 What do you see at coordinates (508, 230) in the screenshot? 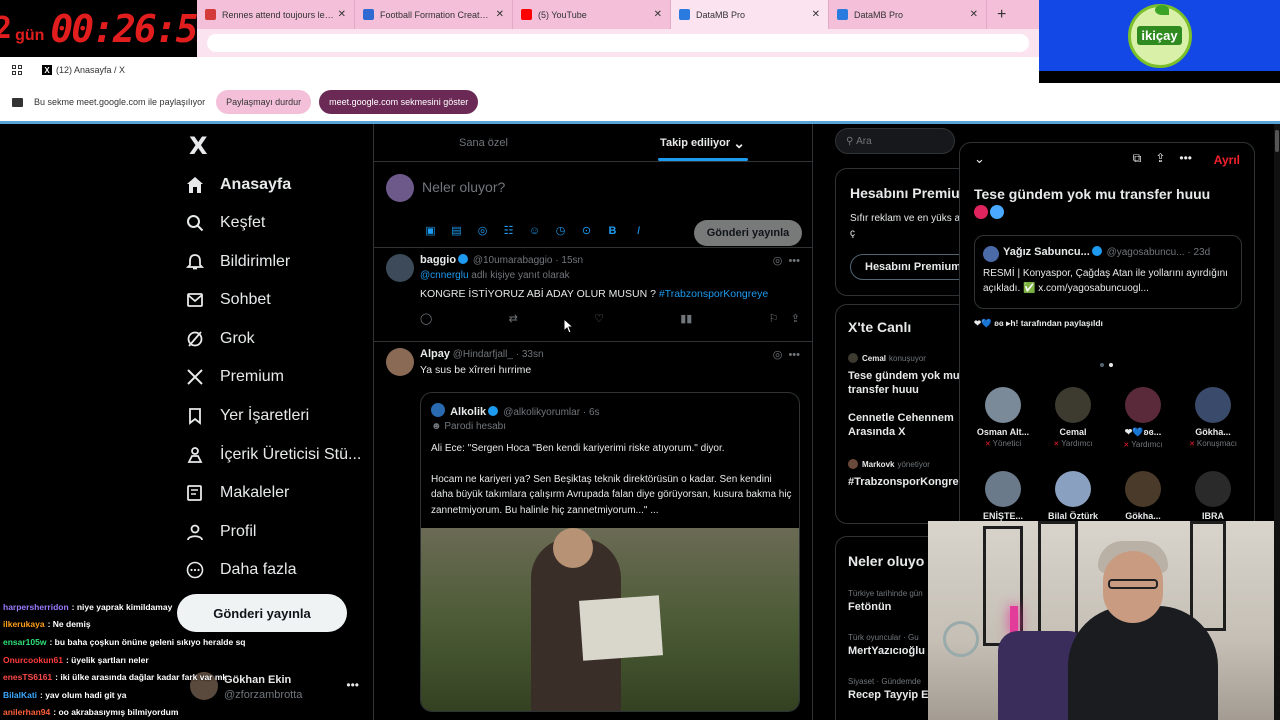
I see `poll-icon: ☷` at bounding box center [508, 230].